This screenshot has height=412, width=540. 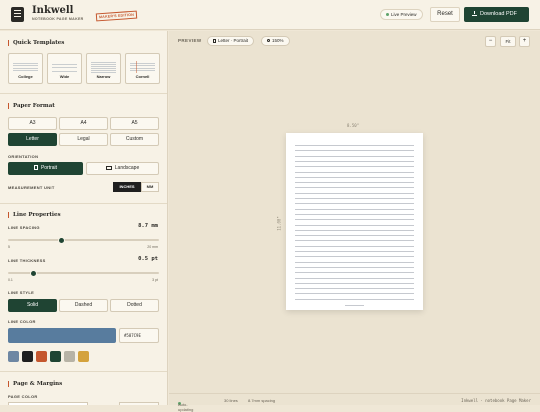 I want to click on brand-subtitle: NOTEBOOK PAGE MAKER, so click(x=58, y=19).